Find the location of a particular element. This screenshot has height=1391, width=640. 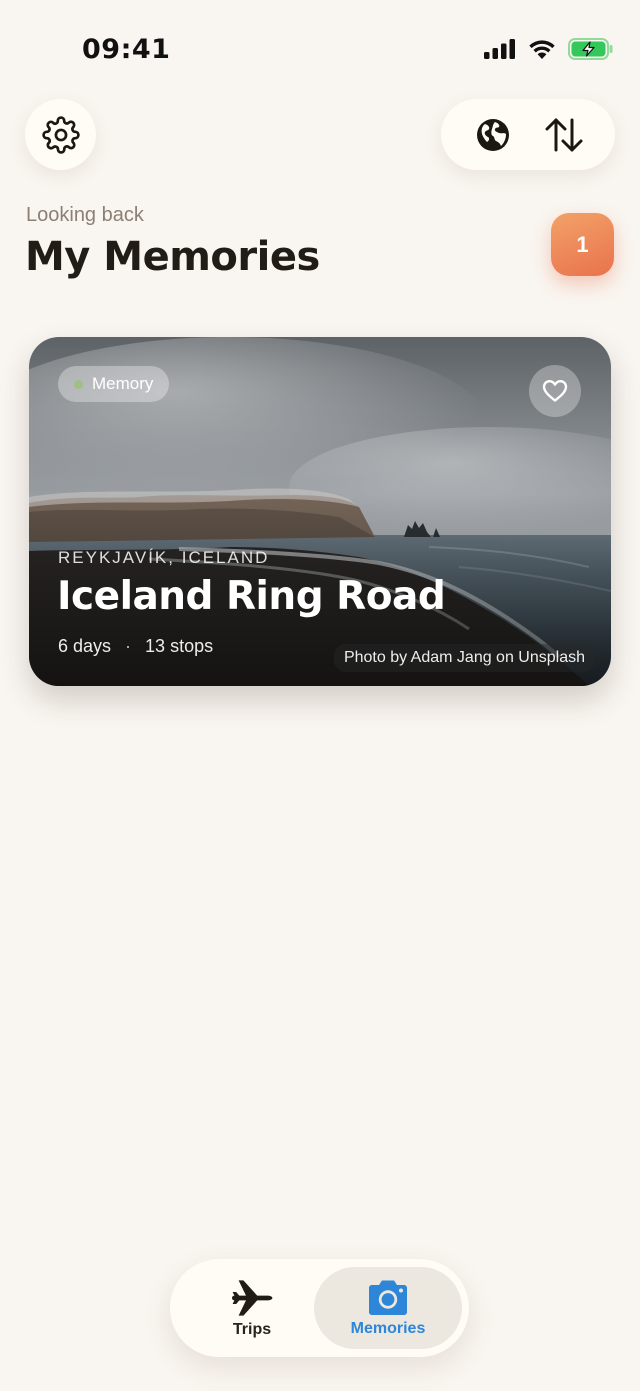

tab-bar: Trips Memories is located at coordinates (319, 1308).